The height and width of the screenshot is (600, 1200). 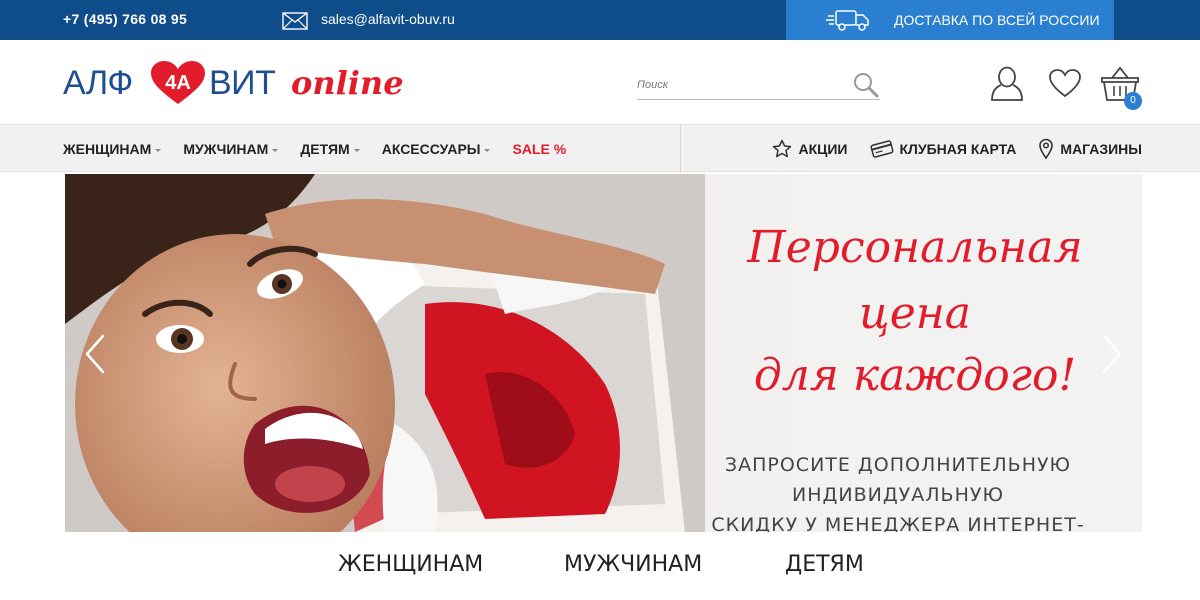 I want to click on category-link-kids: ДЕТЯМ, so click(x=824, y=564).